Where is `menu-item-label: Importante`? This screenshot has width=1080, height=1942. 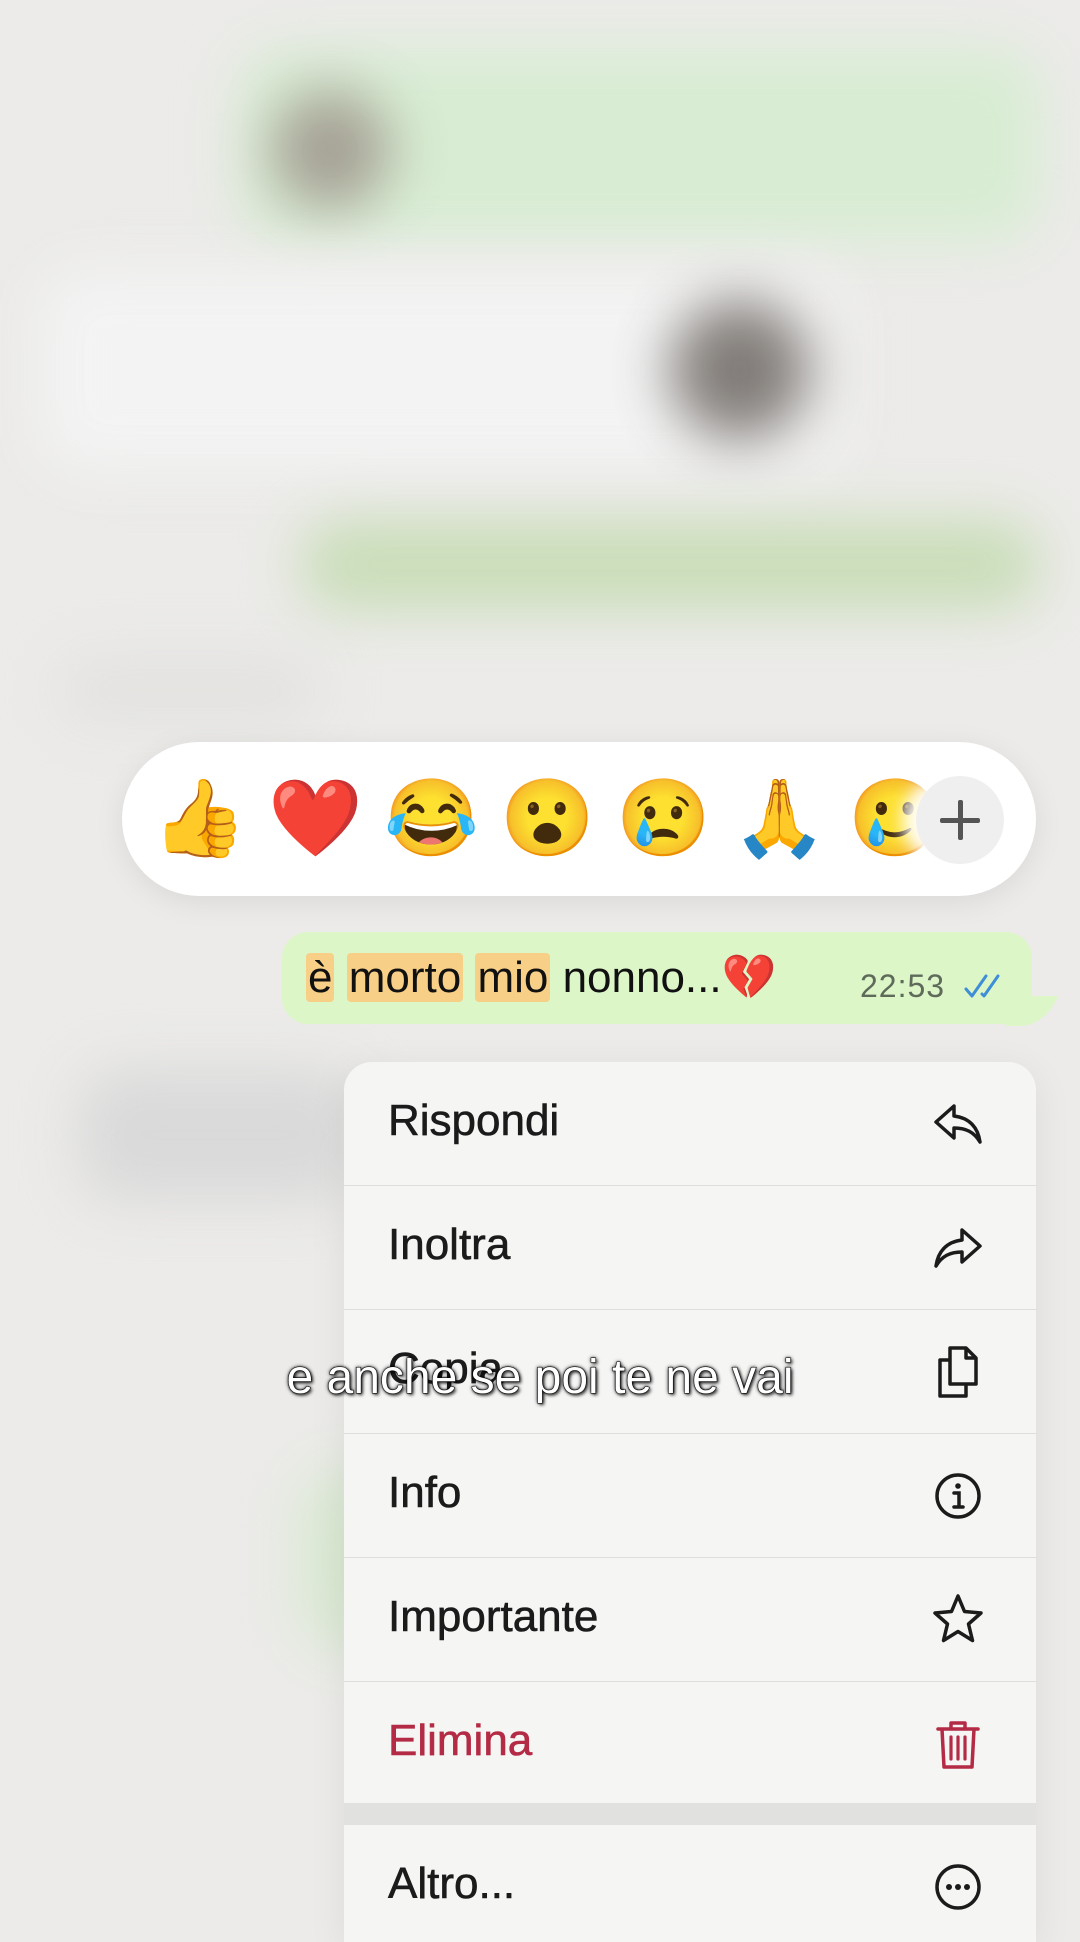
menu-item-label: Importante is located at coordinates (493, 1617).